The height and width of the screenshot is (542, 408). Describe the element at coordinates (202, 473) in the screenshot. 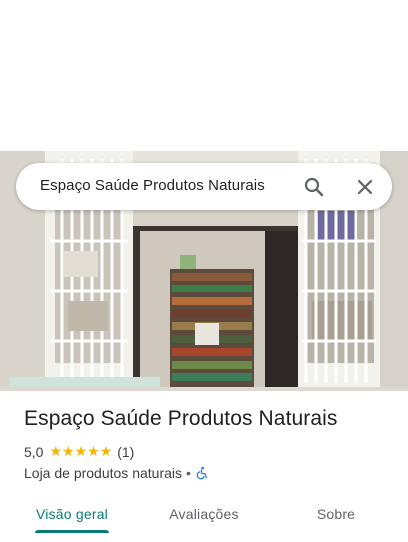

I see `wheelchair-accessible-icon` at that location.